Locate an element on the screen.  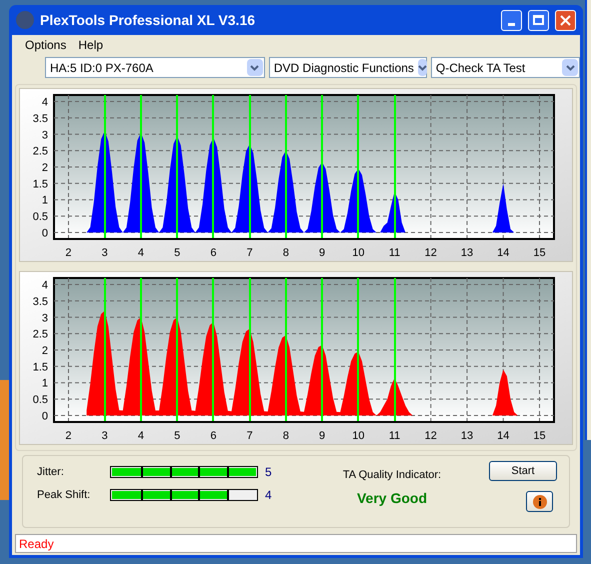
quality-label: TA Quality Indicator: is located at coordinates (392, 475).